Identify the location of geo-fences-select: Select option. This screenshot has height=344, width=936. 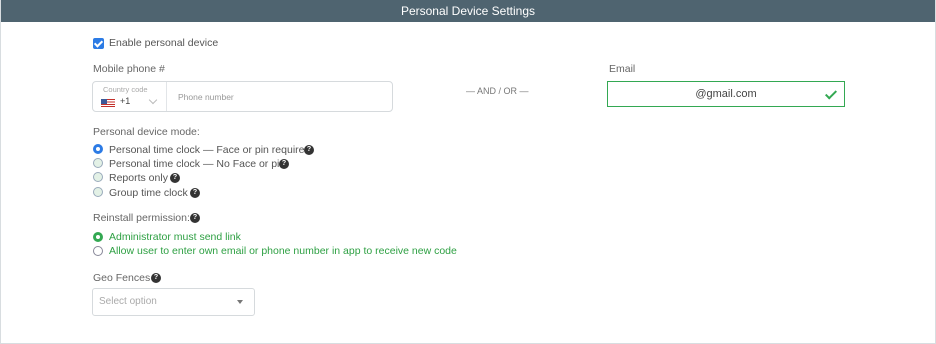
(173, 302).